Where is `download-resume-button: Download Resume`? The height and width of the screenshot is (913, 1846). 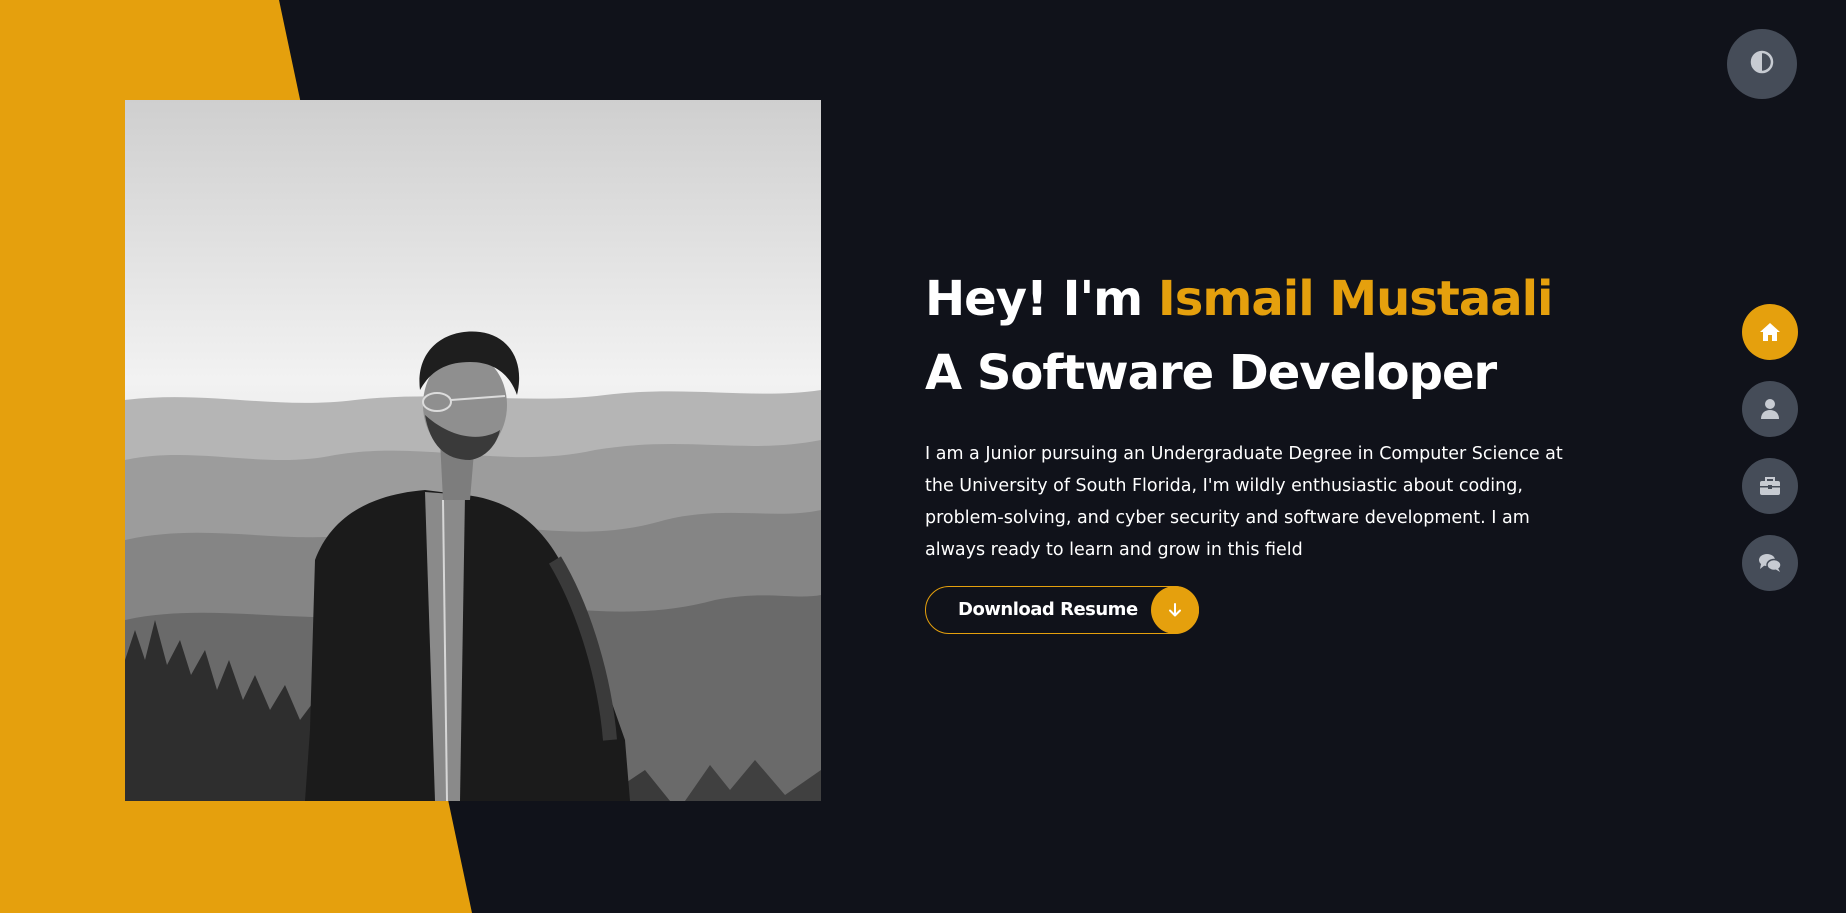 download-resume-button: Download Resume is located at coordinates (1062, 610).